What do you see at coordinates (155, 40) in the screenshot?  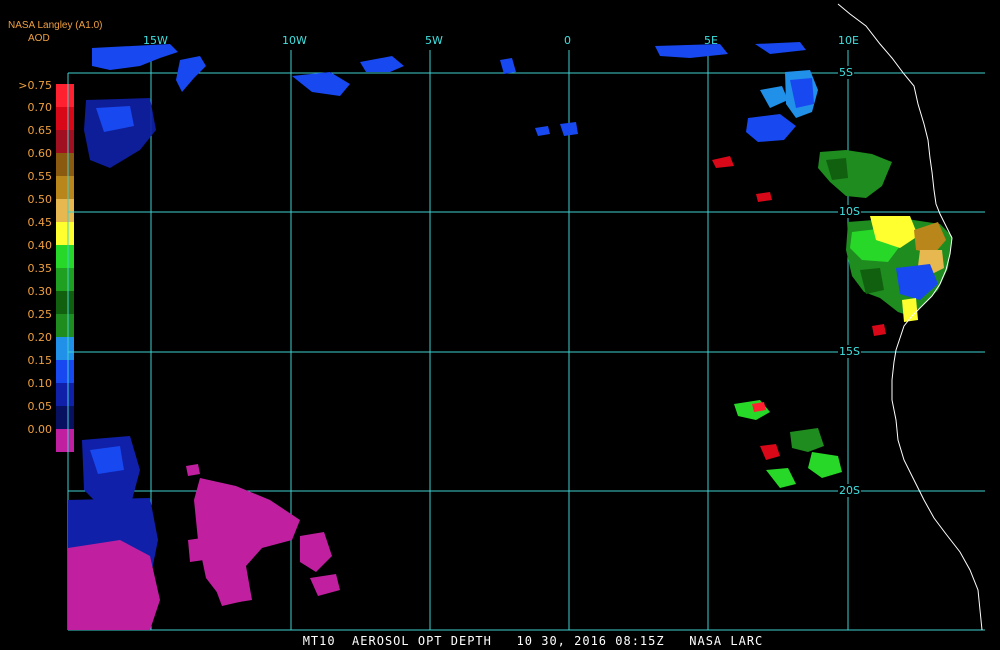 I see `longitude-label: 15W` at bounding box center [155, 40].